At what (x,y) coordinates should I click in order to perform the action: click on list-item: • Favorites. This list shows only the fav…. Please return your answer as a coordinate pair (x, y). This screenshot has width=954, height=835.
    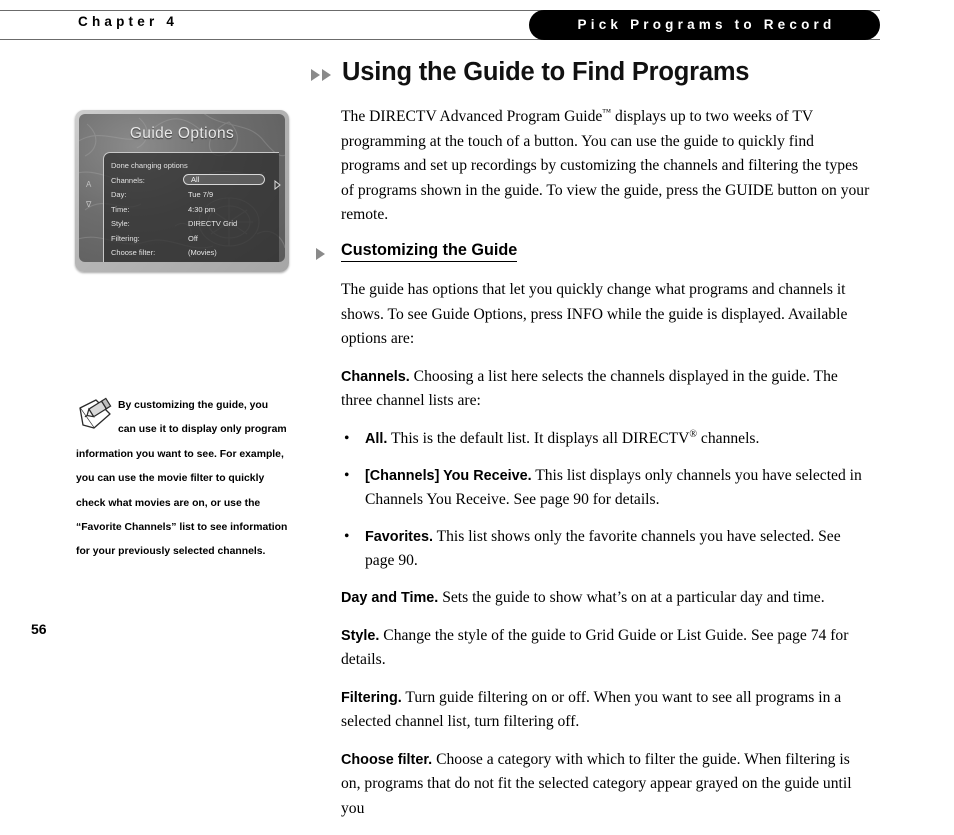
    Looking at the image, I should click on (606, 549).